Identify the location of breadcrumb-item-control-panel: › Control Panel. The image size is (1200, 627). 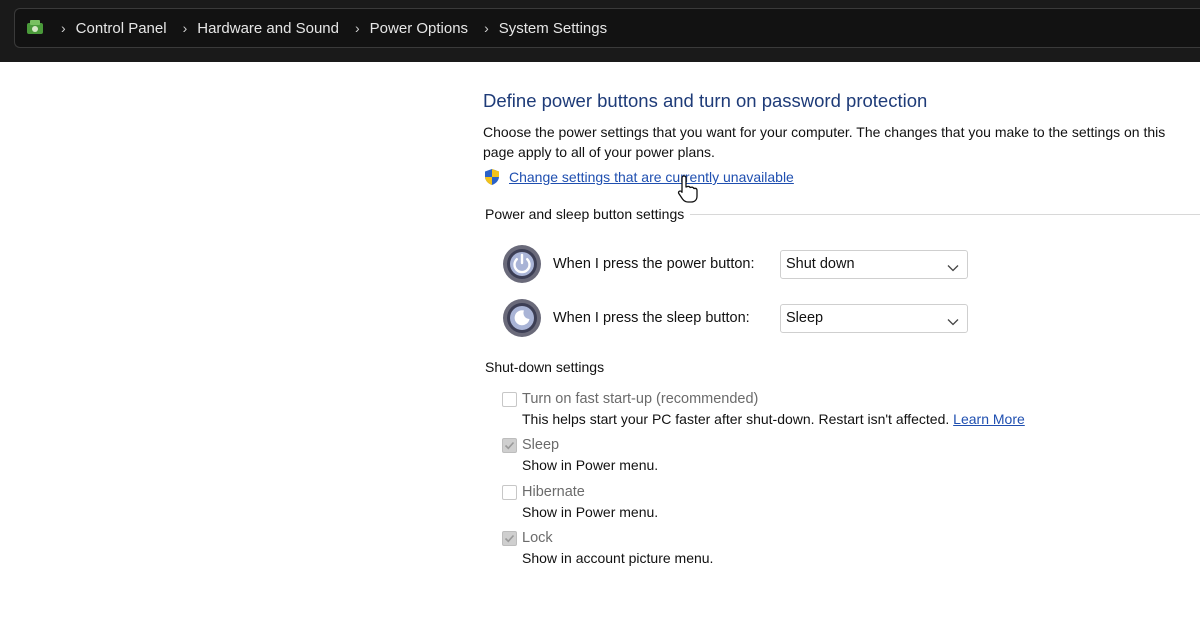
(122, 28).